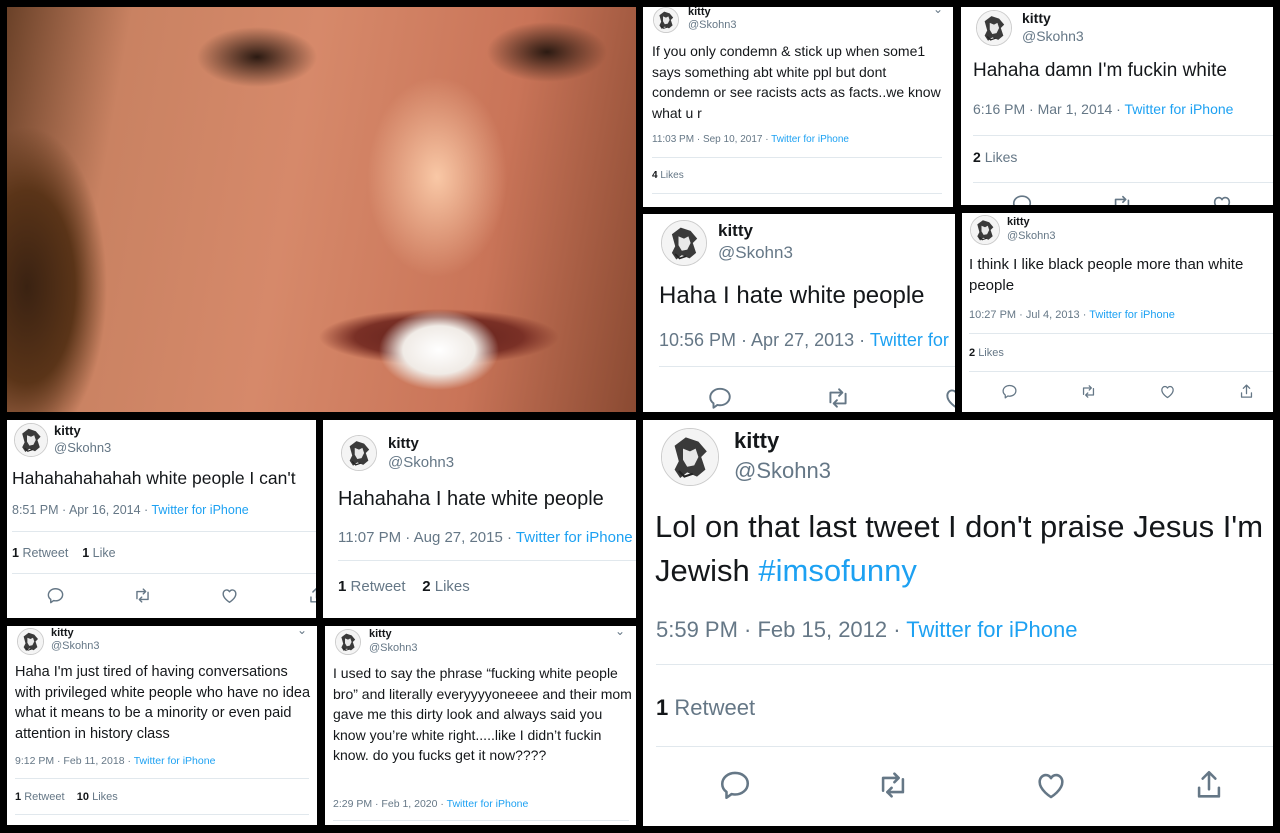  Describe the element at coordinates (404, 586) in the screenshot. I see `engagement-counts: 1 Retweet 2 Likes` at that location.